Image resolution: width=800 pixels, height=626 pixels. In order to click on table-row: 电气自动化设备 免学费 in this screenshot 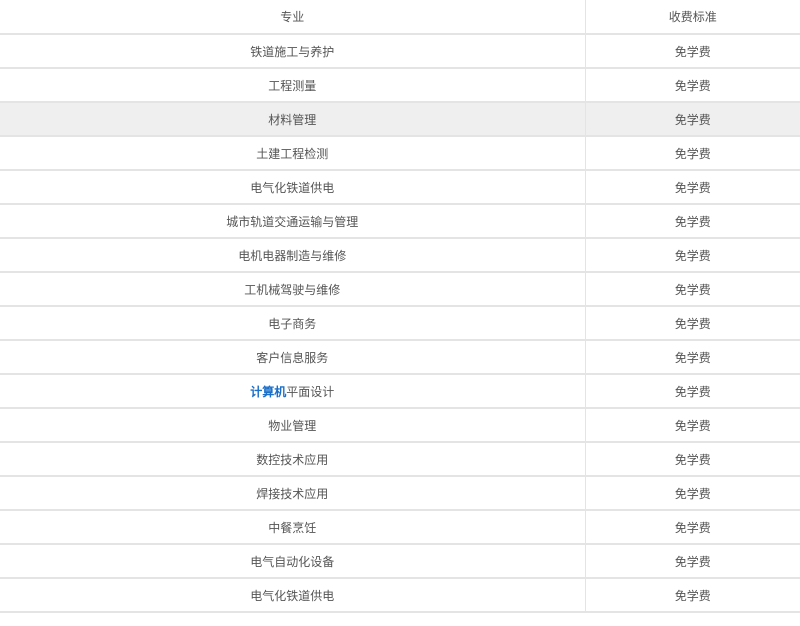, I will do `click(400, 561)`.